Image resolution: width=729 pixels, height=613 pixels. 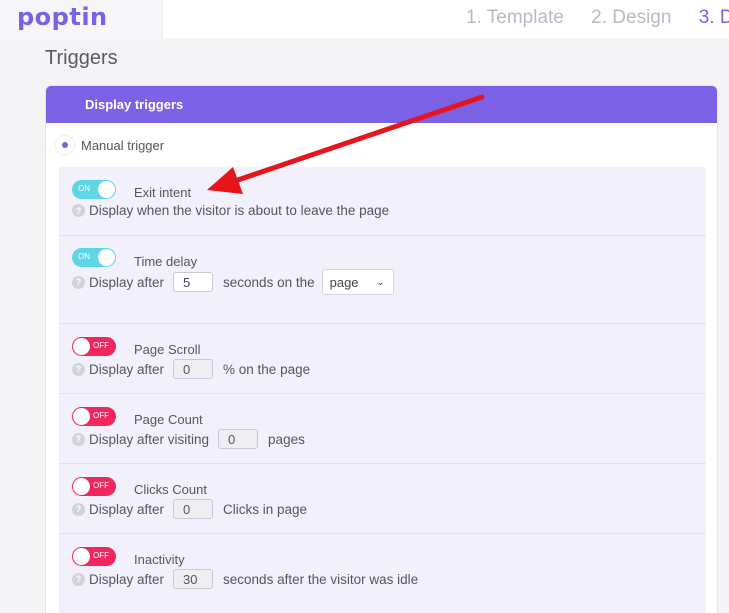 What do you see at coordinates (81, 58) in the screenshot?
I see `page-title: Triggers` at bounding box center [81, 58].